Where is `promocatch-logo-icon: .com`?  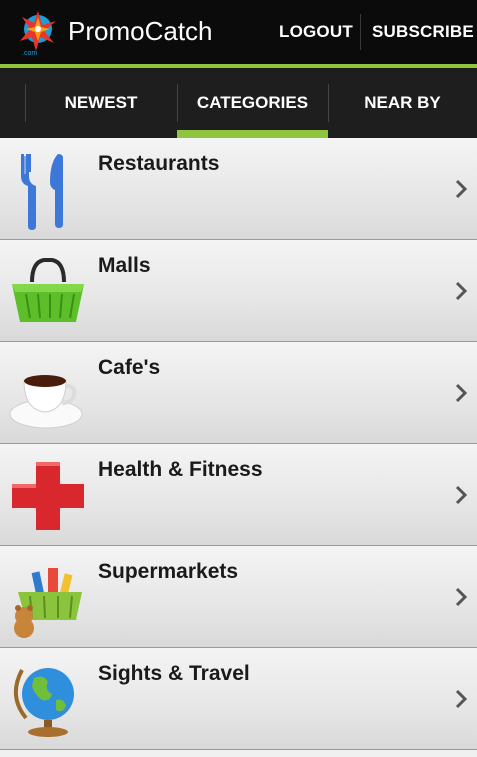
promocatch-logo-icon: .com is located at coordinates (38, 32).